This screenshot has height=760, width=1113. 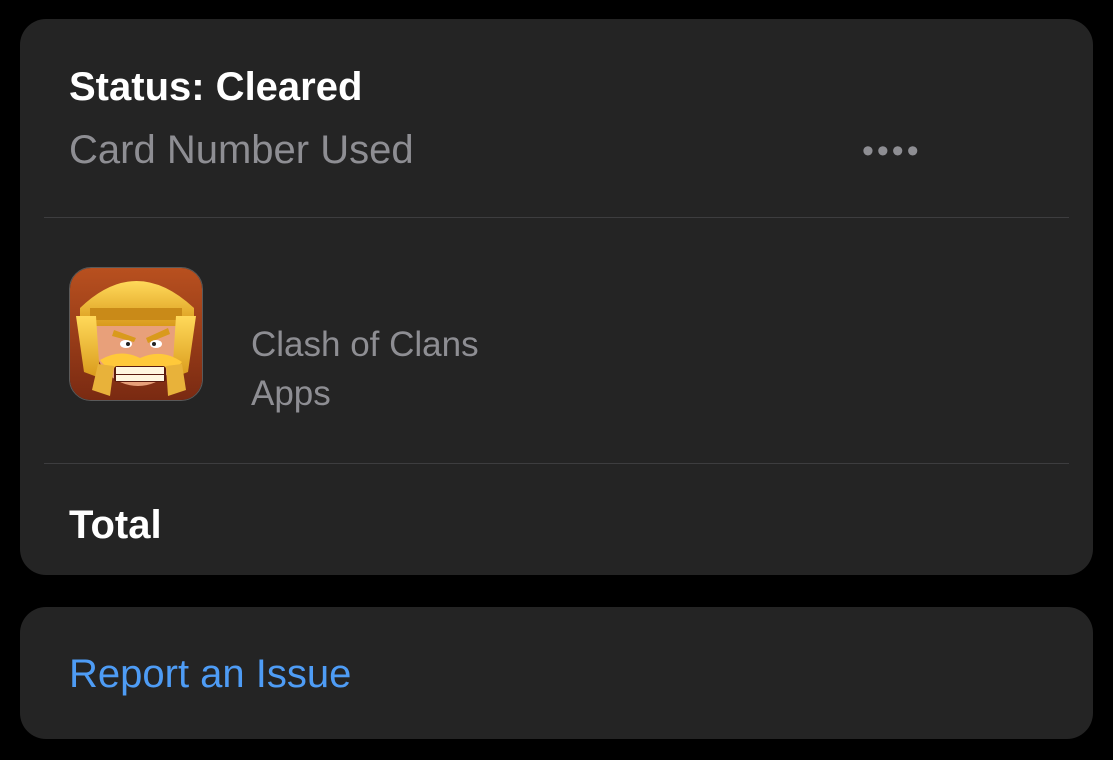 What do you see at coordinates (136, 334) in the screenshot?
I see `clash-of-clans-app-icon` at bounding box center [136, 334].